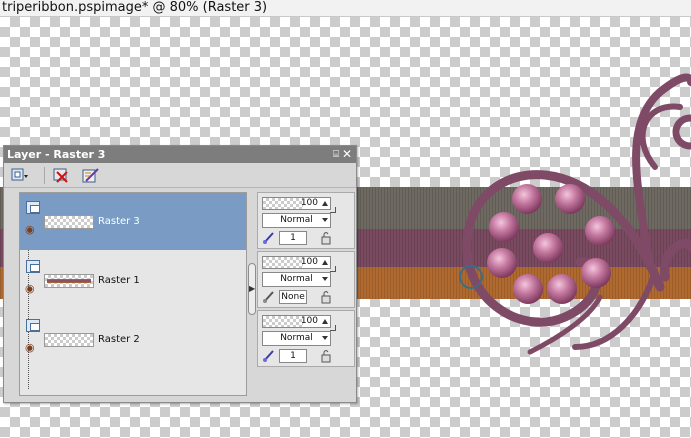  I want to click on layer-properties-icon, so click(91, 175).